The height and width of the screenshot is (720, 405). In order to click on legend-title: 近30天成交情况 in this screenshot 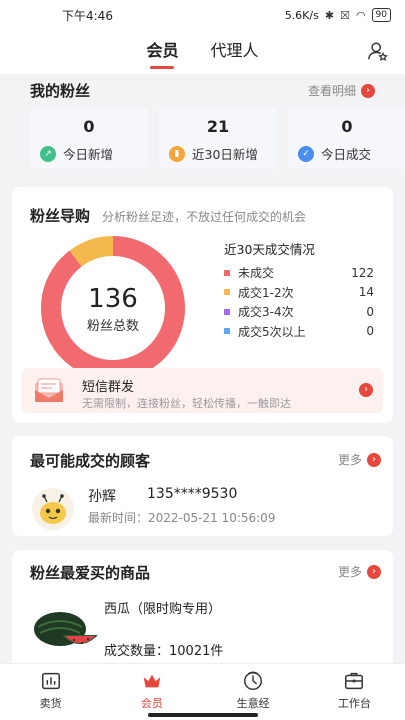, I will do `click(269, 249)`.